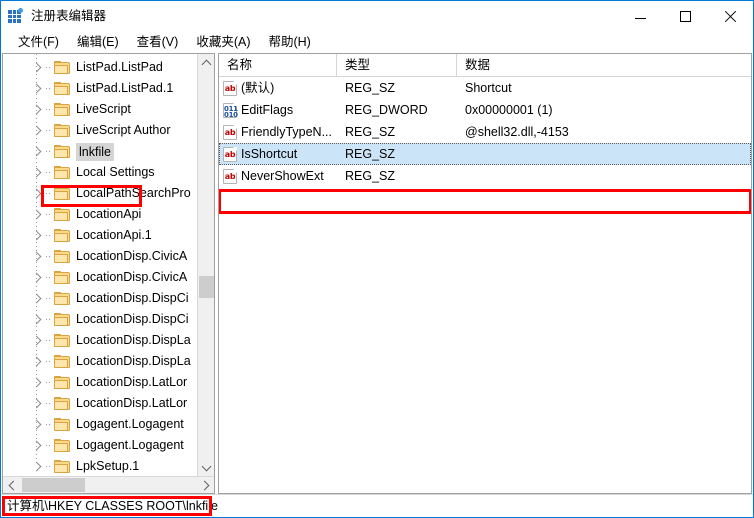 This screenshot has width=754, height=518. I want to click on value-data-cell: 0x00000001 (1), so click(509, 110).